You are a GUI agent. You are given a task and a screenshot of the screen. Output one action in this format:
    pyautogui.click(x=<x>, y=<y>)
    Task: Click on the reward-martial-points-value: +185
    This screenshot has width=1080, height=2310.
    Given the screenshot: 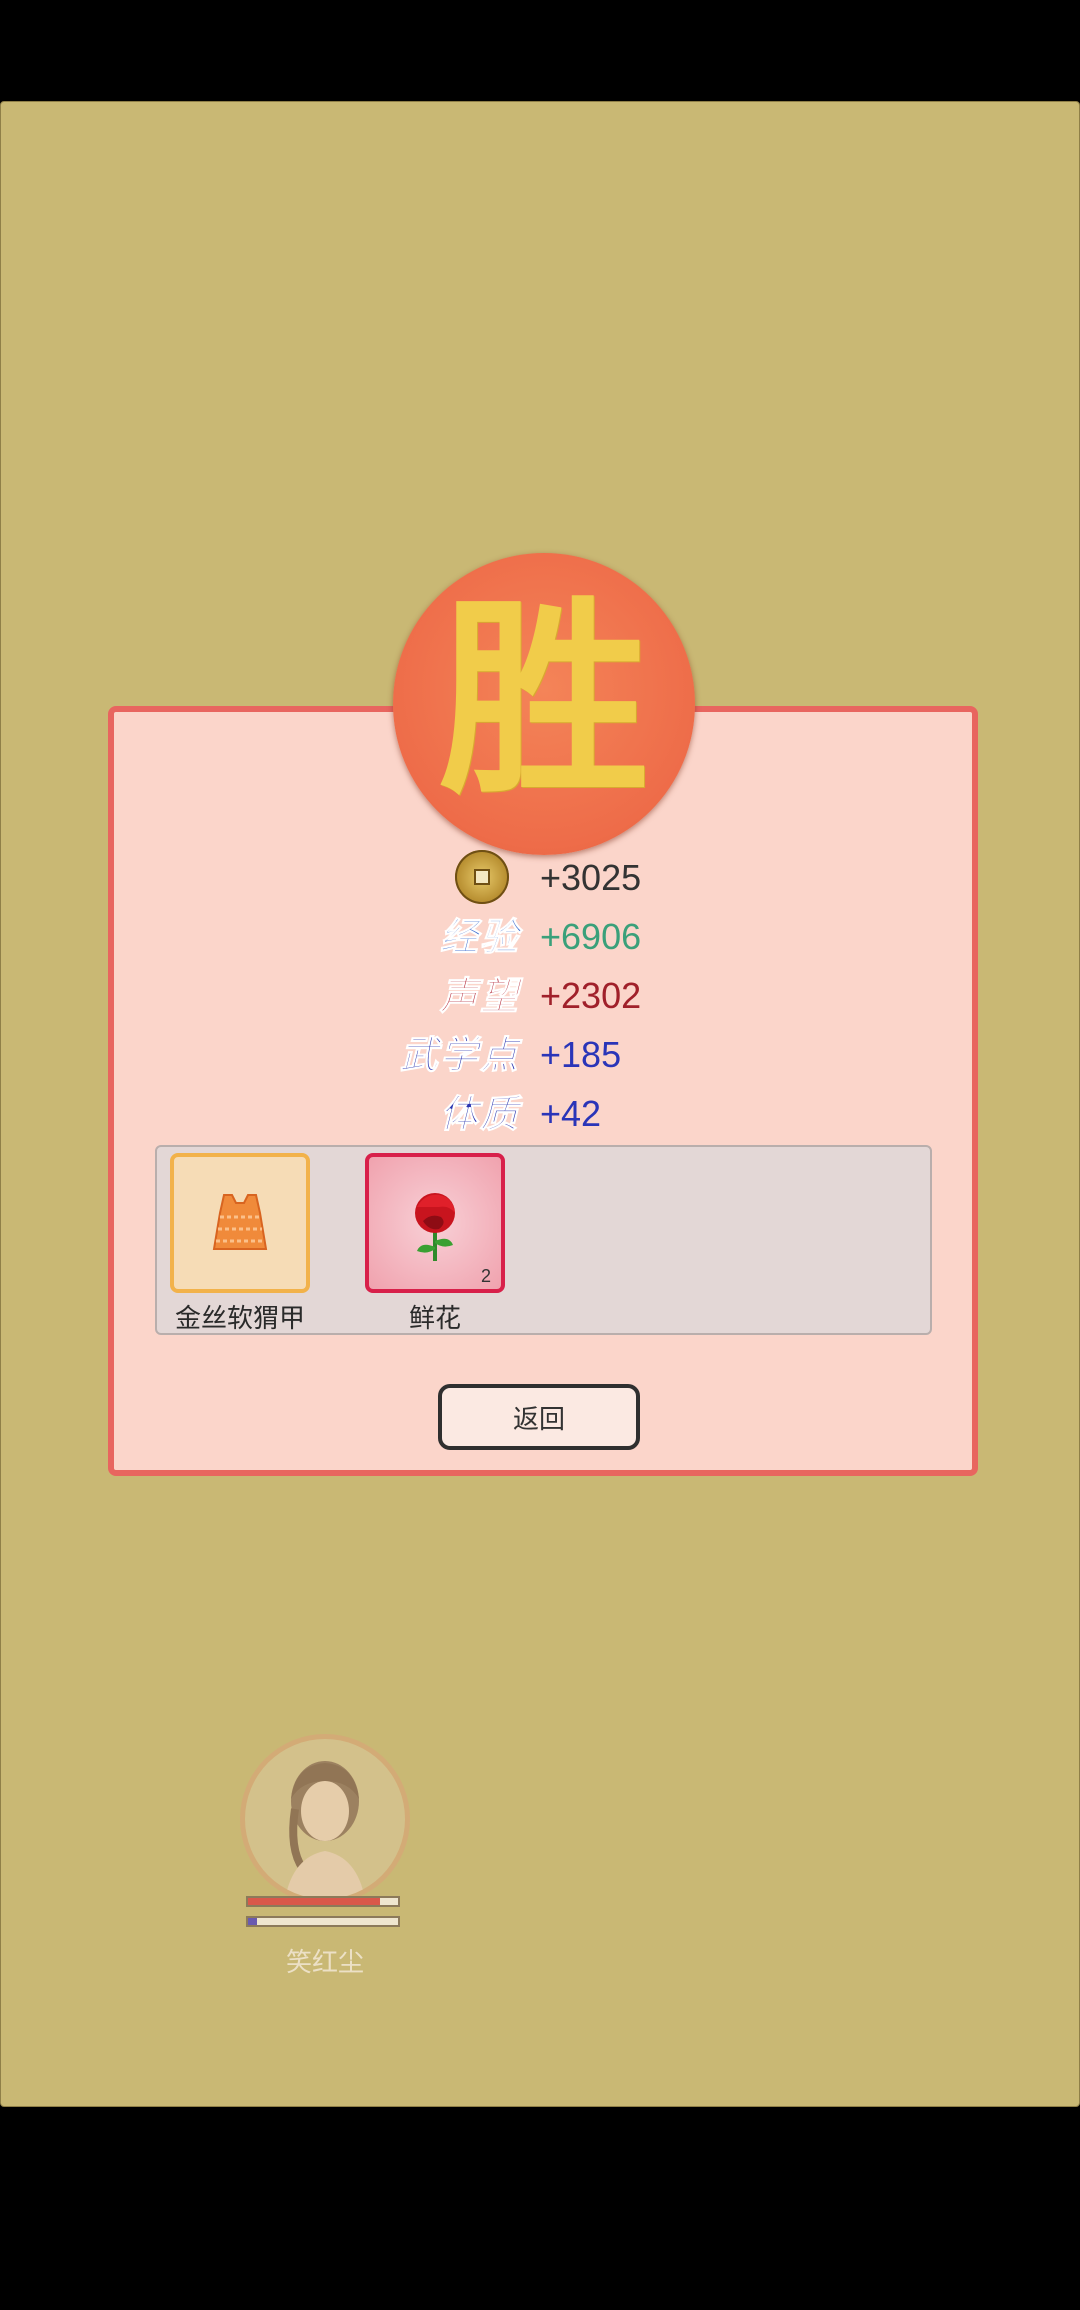 What is the action you would take?
    pyautogui.click(x=581, y=1054)
    